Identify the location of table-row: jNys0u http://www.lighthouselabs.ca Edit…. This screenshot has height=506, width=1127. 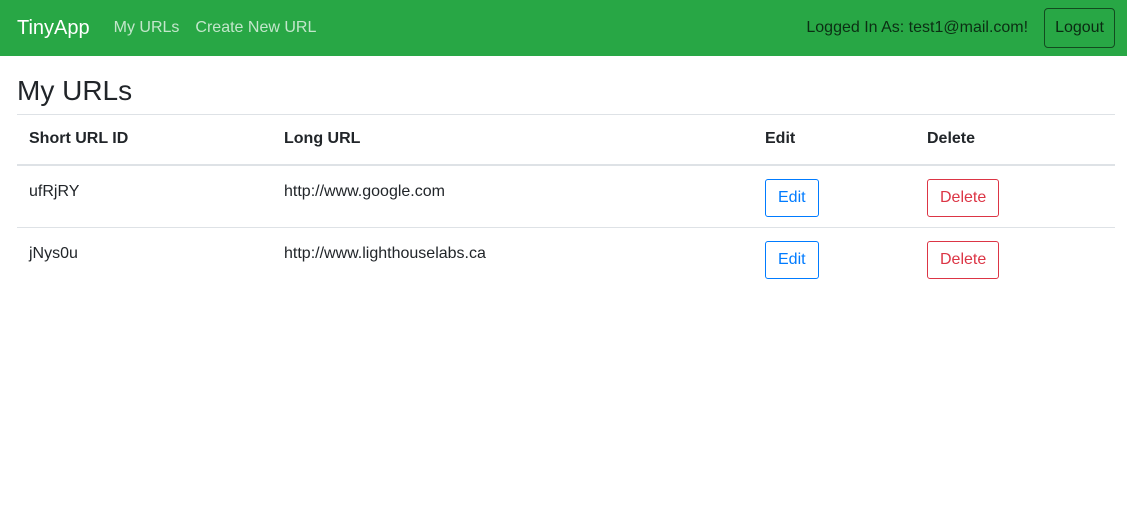
(566, 259).